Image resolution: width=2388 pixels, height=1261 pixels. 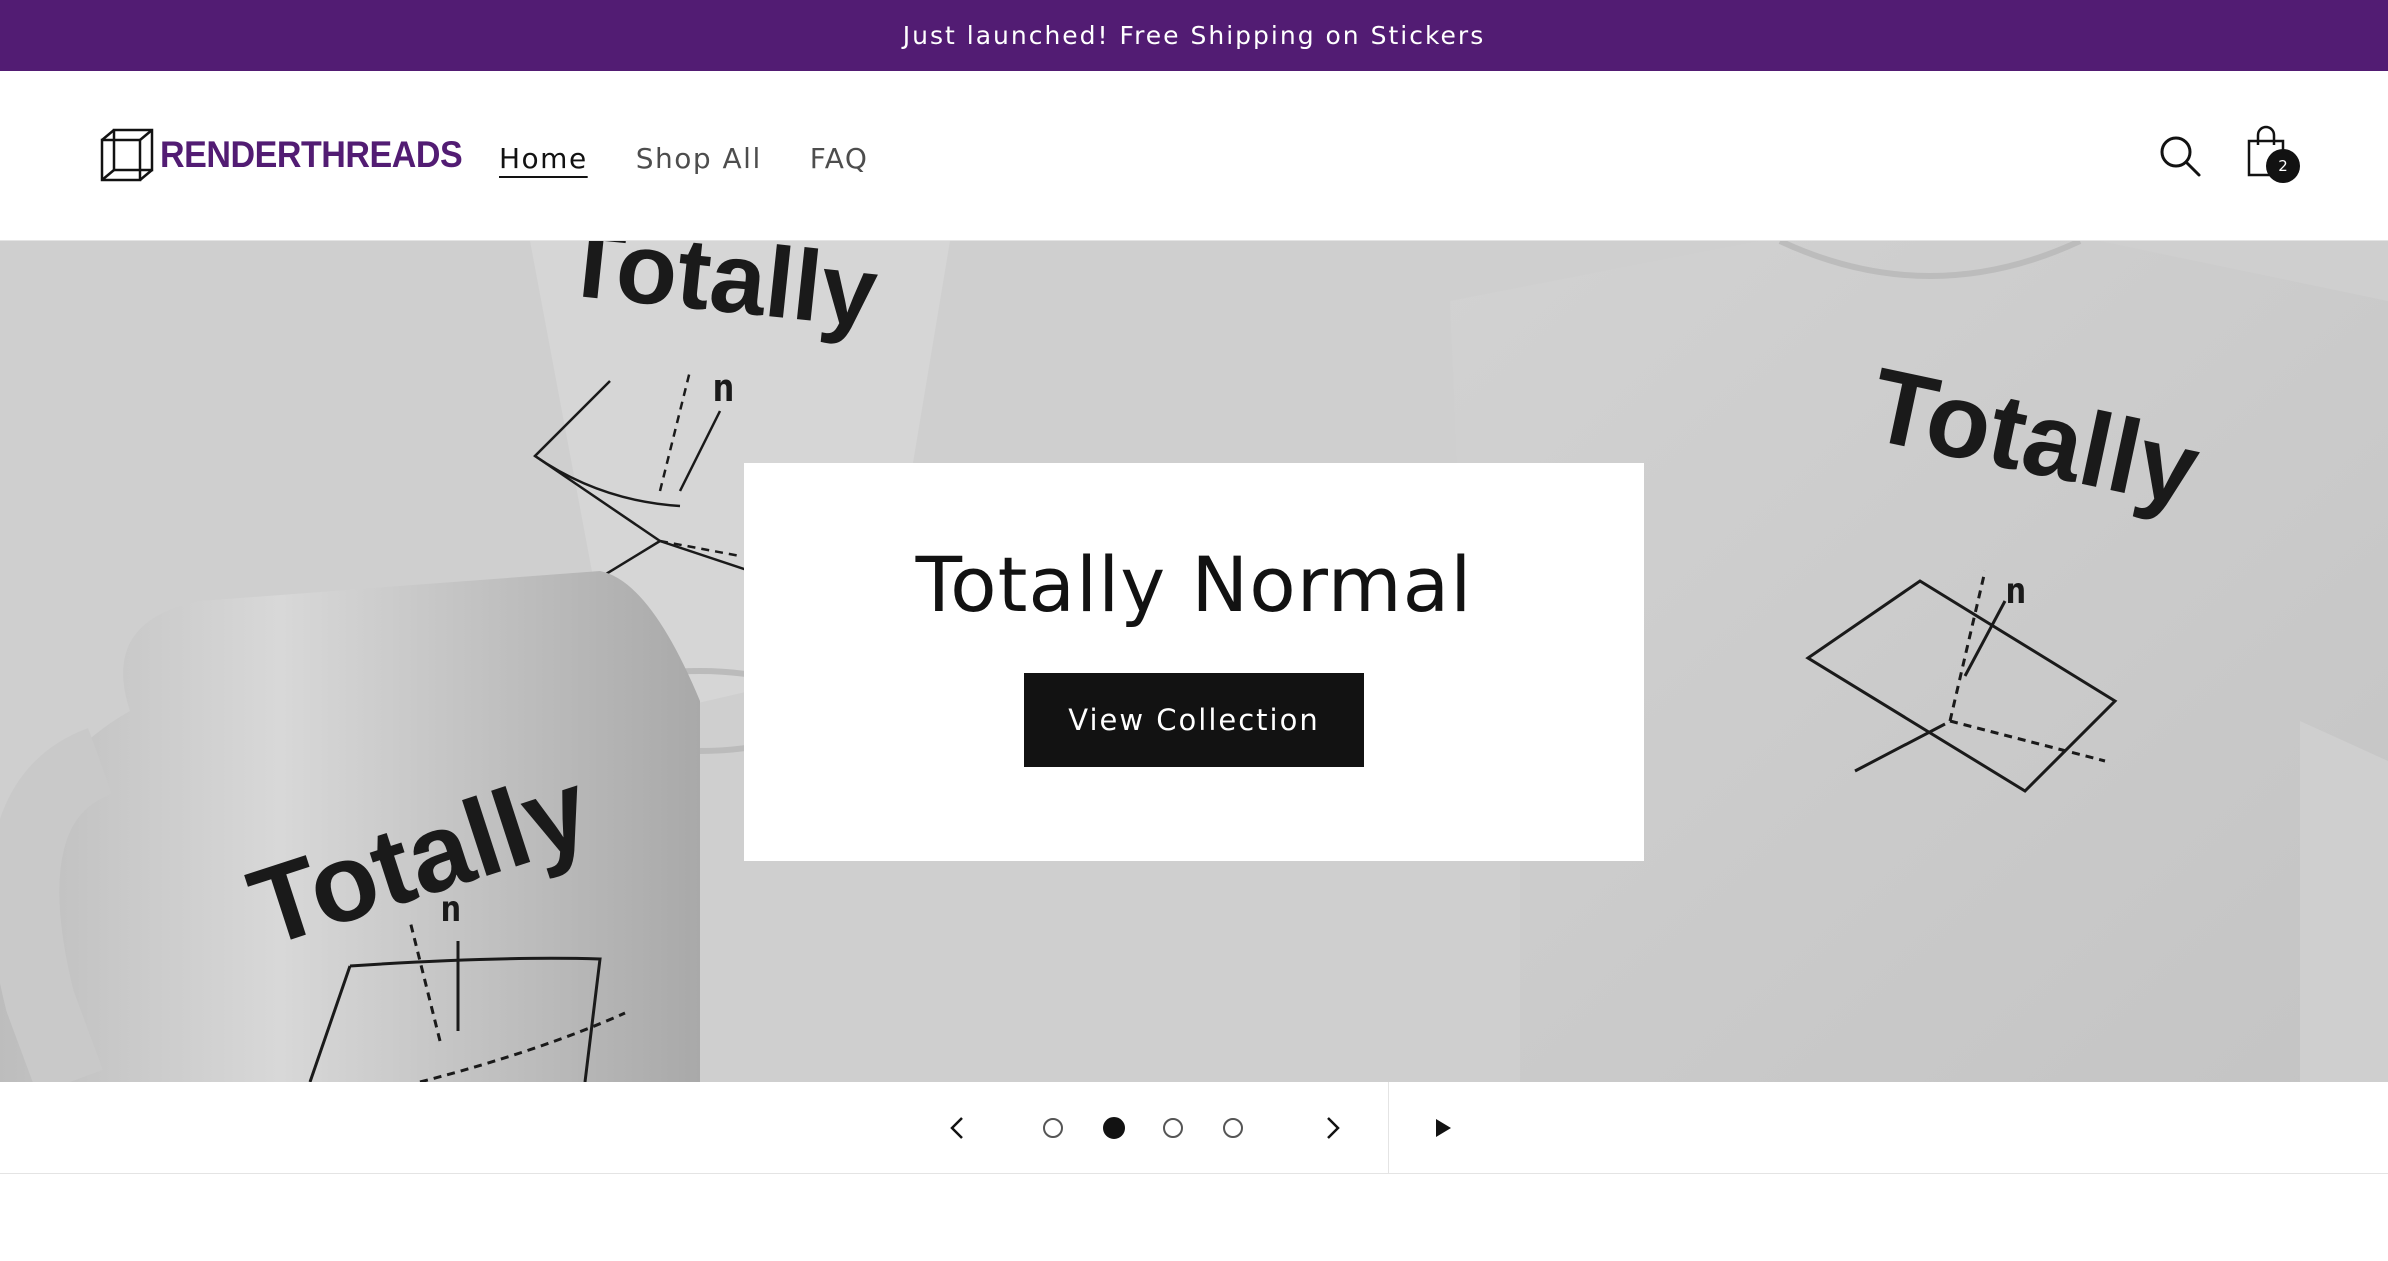 What do you see at coordinates (2283, 166) in the screenshot?
I see `cart-count-badge: 2` at bounding box center [2283, 166].